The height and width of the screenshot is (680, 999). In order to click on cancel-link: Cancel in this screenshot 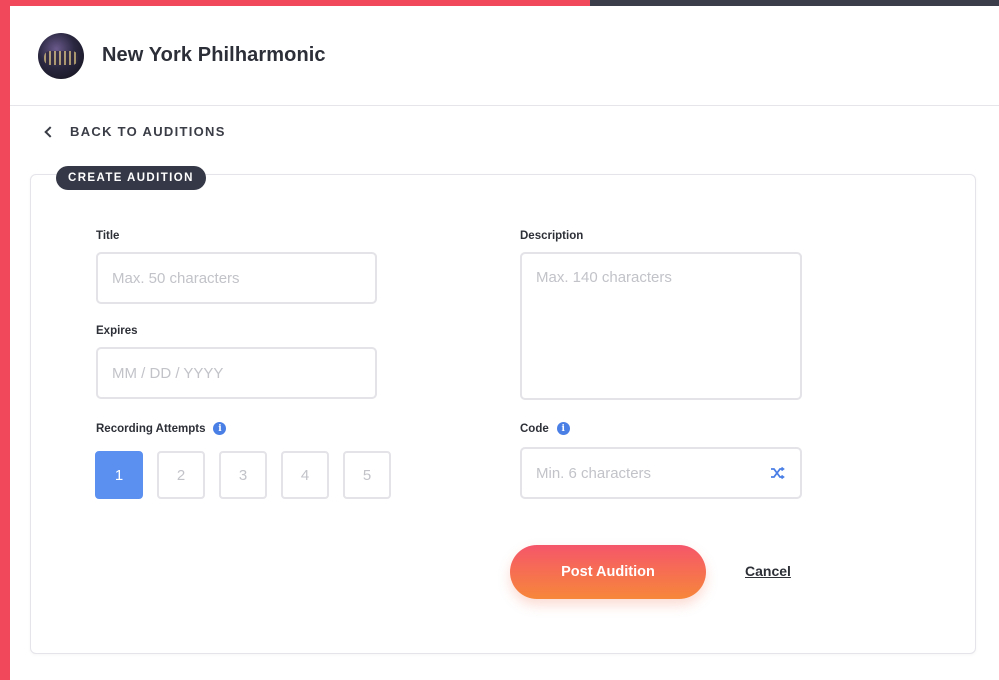, I will do `click(768, 571)`.